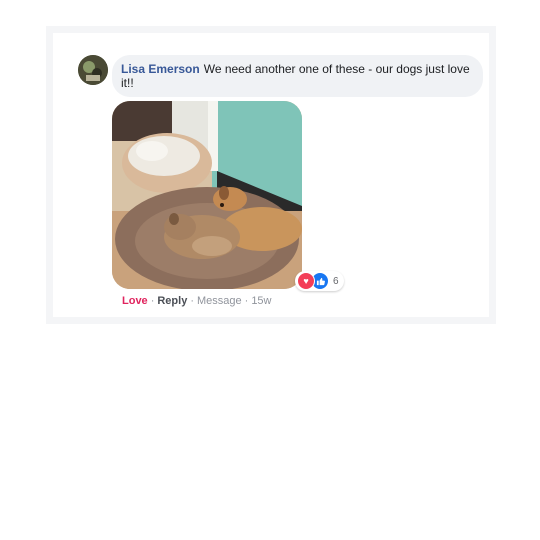 The height and width of the screenshot is (540, 540). I want to click on comment-author: Lisa Emerson, so click(160, 69).